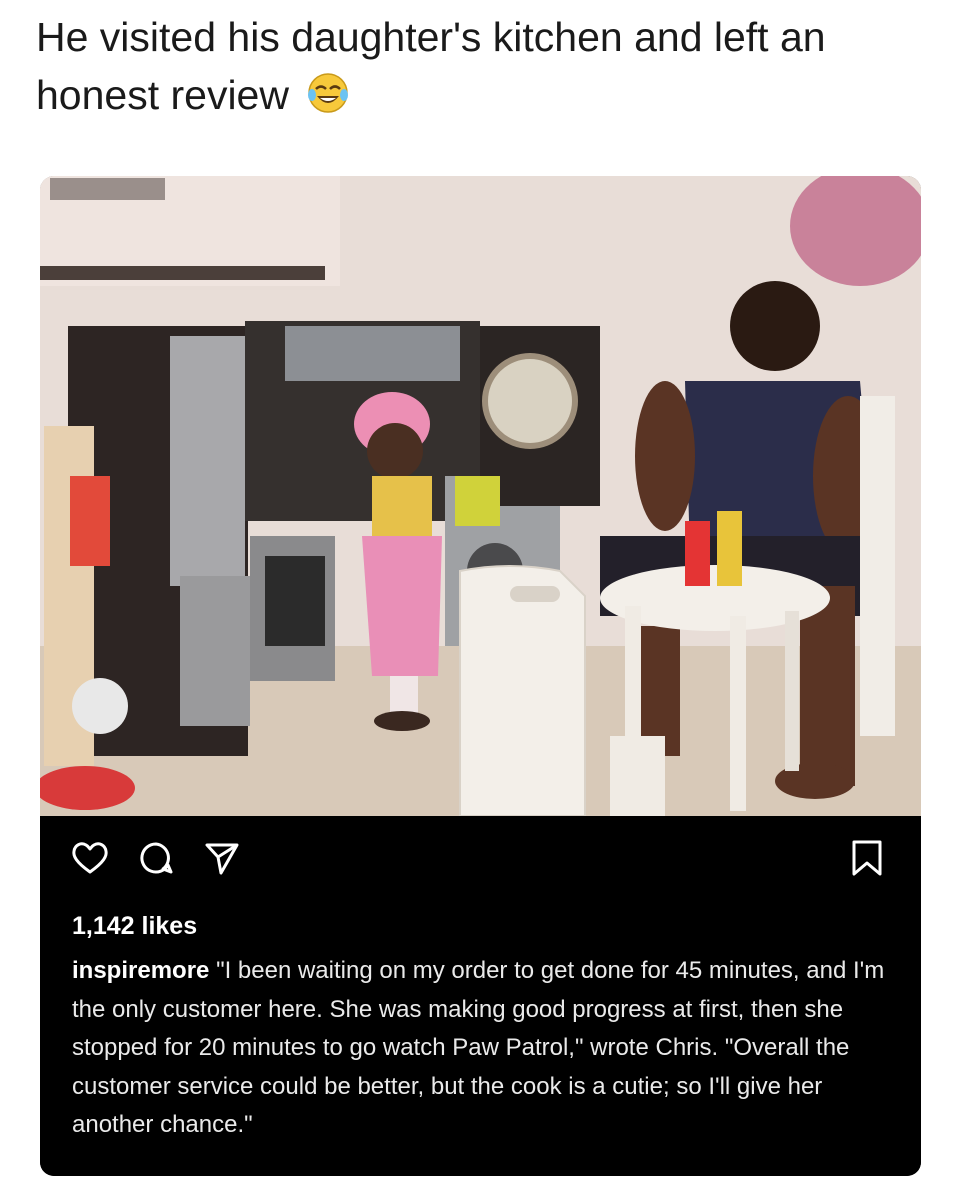 Image resolution: width=959 pixels, height=1200 pixels. What do you see at coordinates (867, 858) in the screenshot?
I see `bookmark-icon` at bounding box center [867, 858].